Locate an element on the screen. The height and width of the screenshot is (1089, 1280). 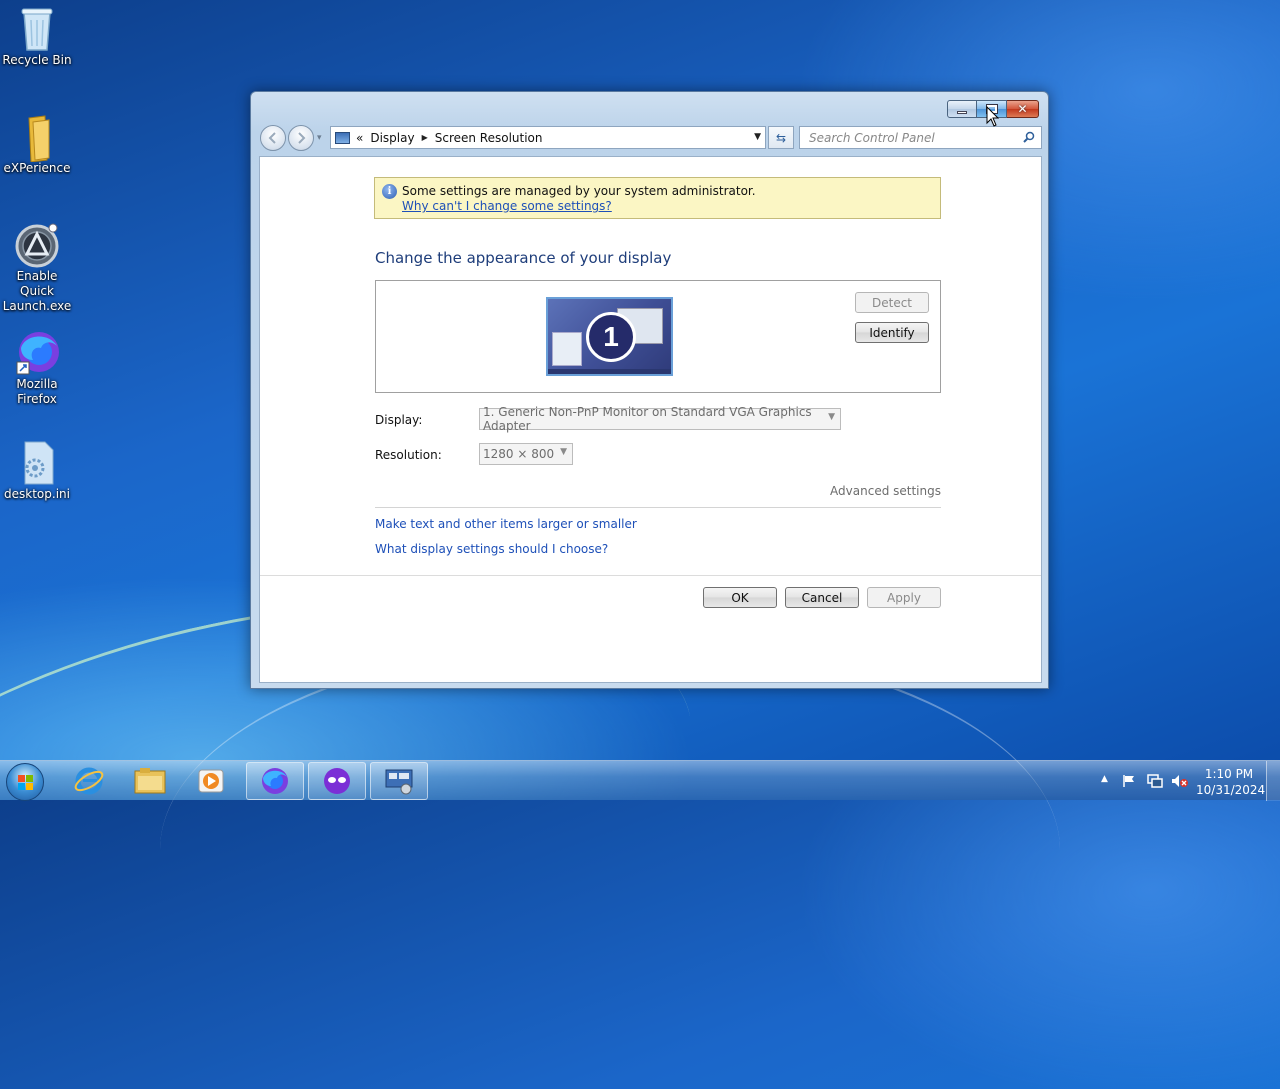
breadcrumb-display: Display is located at coordinates (392, 138).